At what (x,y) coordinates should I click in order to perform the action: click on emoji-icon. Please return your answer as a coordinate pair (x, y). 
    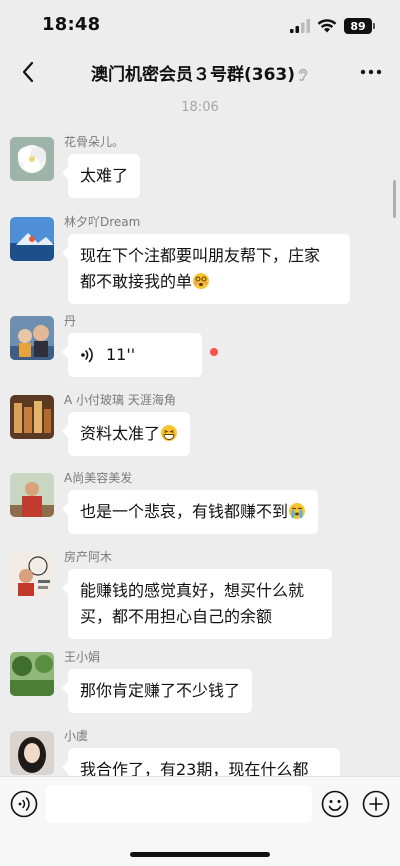
    Looking at the image, I should click on (335, 804).